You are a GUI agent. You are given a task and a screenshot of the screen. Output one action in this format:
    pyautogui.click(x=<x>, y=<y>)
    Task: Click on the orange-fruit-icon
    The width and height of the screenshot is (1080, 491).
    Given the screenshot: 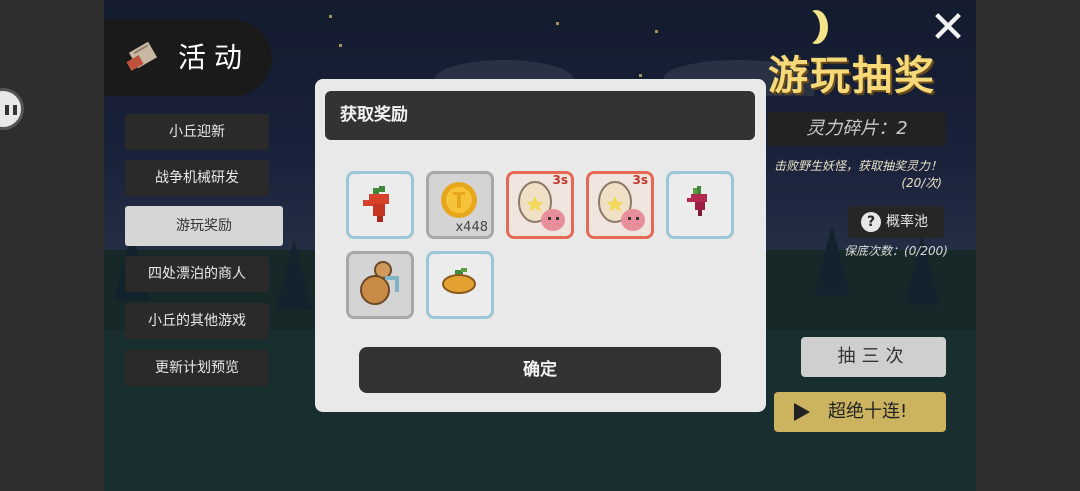 What is the action you would take?
    pyautogui.click(x=459, y=281)
    